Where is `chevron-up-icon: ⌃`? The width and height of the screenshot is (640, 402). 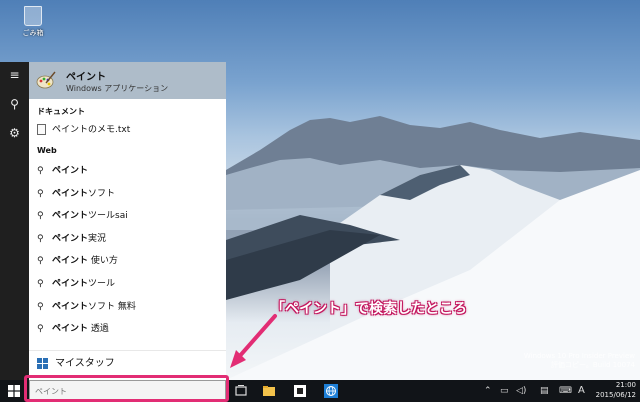 chevron-up-icon: ⌃ is located at coordinates (488, 391).